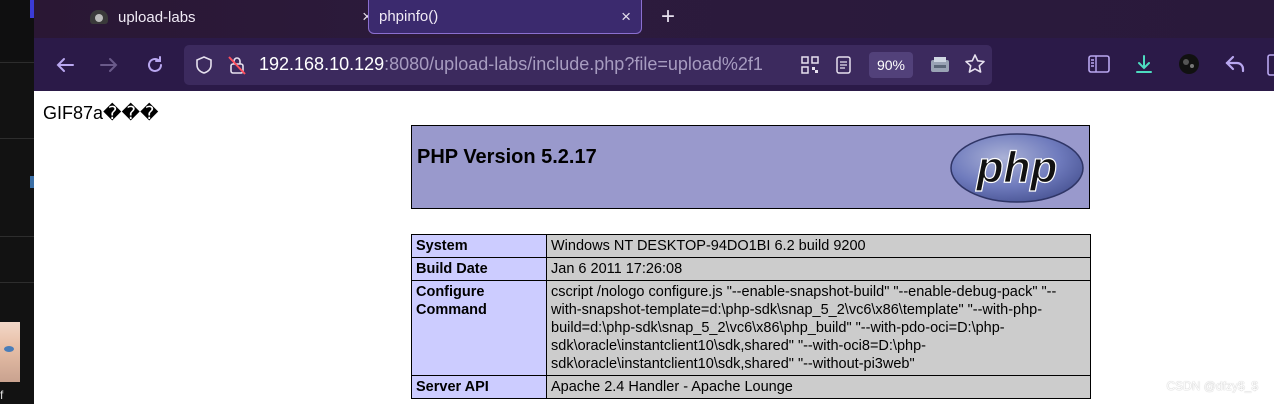  I want to click on php-version-header: PHP Version 5.2.17 php, so click(750, 167).